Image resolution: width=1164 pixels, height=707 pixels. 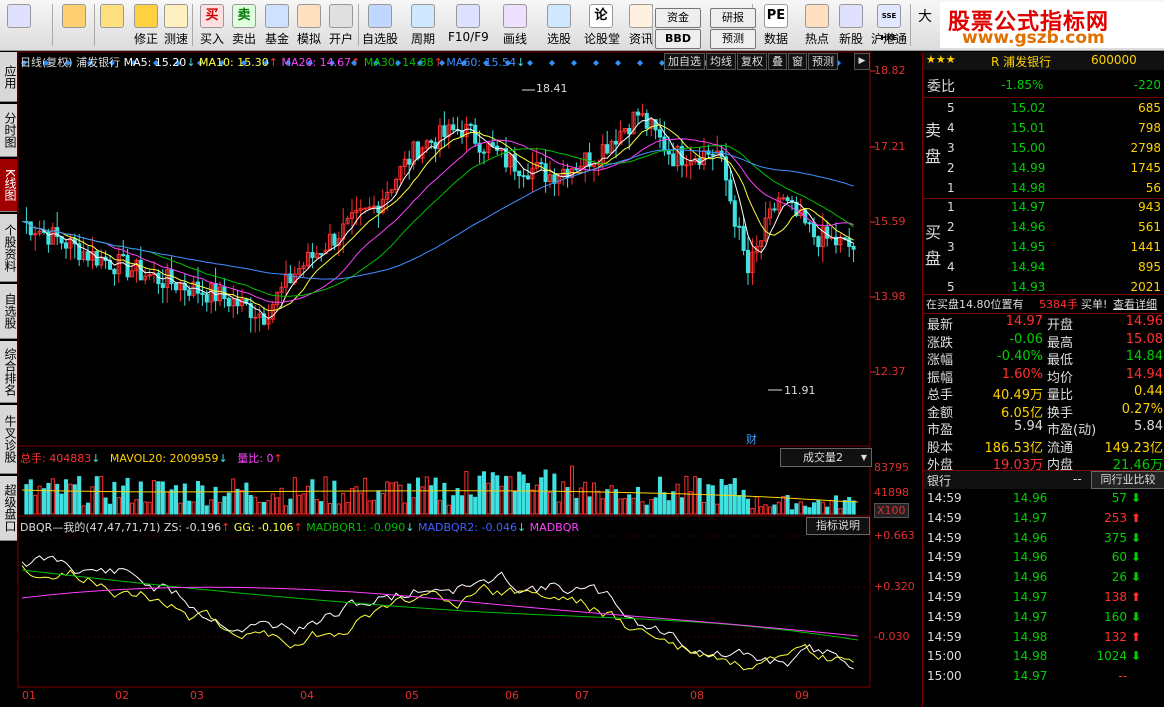 What do you see at coordinates (481, 62) in the screenshot?
I see `ma60-value: MA60: 15.54` at bounding box center [481, 62].